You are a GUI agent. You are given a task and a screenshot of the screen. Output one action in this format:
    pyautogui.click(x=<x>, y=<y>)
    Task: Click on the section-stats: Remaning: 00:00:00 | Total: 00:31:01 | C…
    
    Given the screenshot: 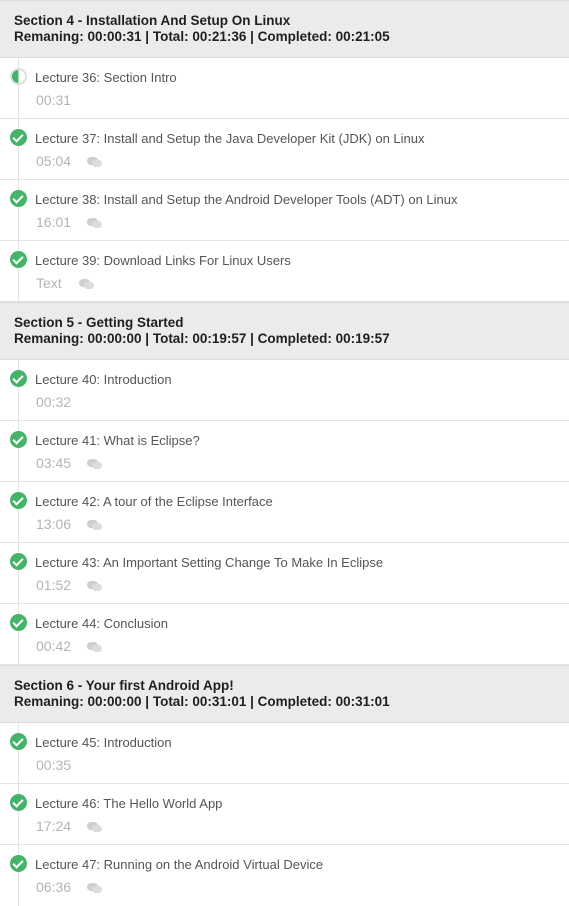 What is the action you would take?
    pyautogui.click(x=202, y=701)
    